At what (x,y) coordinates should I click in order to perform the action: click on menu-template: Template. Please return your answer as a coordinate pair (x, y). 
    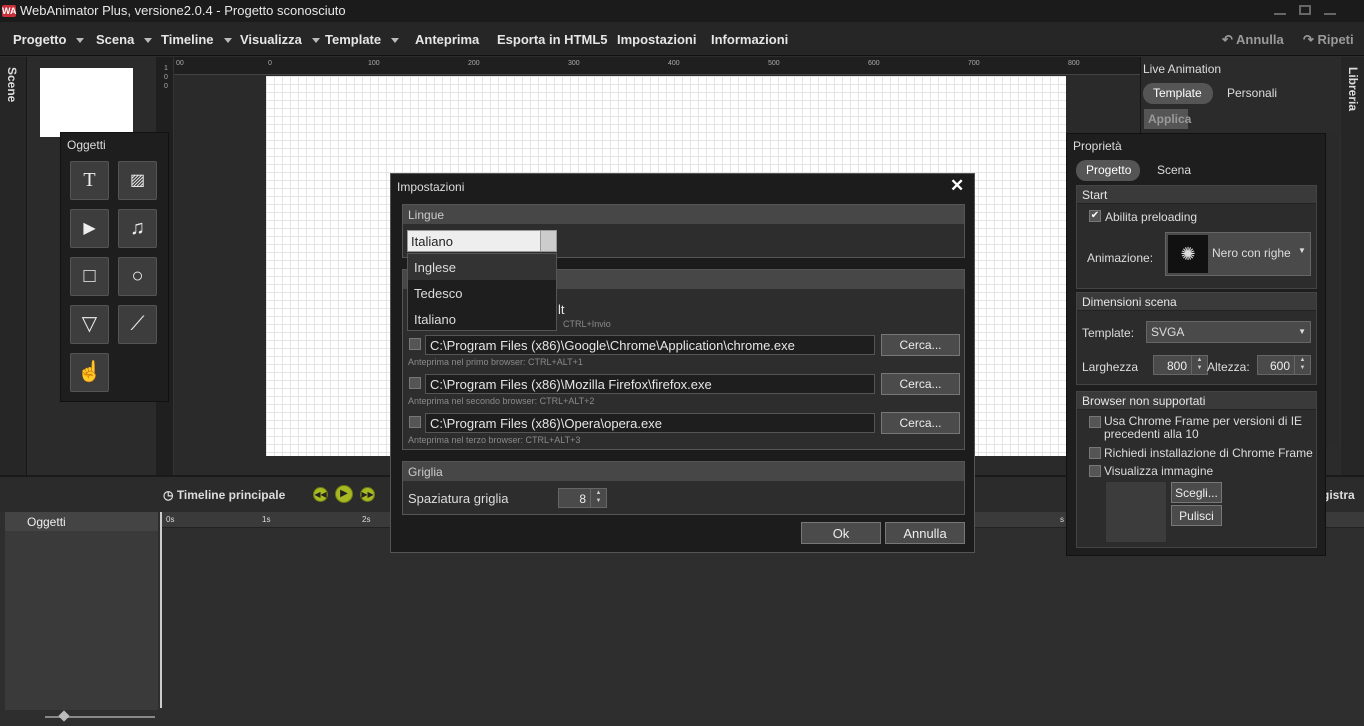
    Looking at the image, I should click on (362, 39).